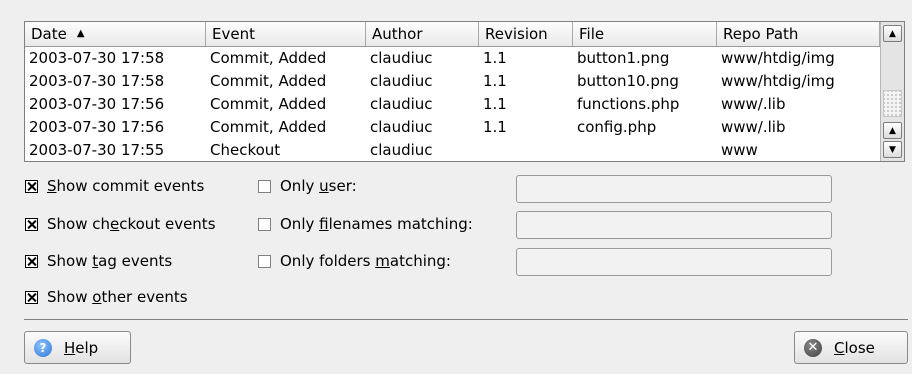  I want to click on scrollbar-thumb, so click(892, 103).